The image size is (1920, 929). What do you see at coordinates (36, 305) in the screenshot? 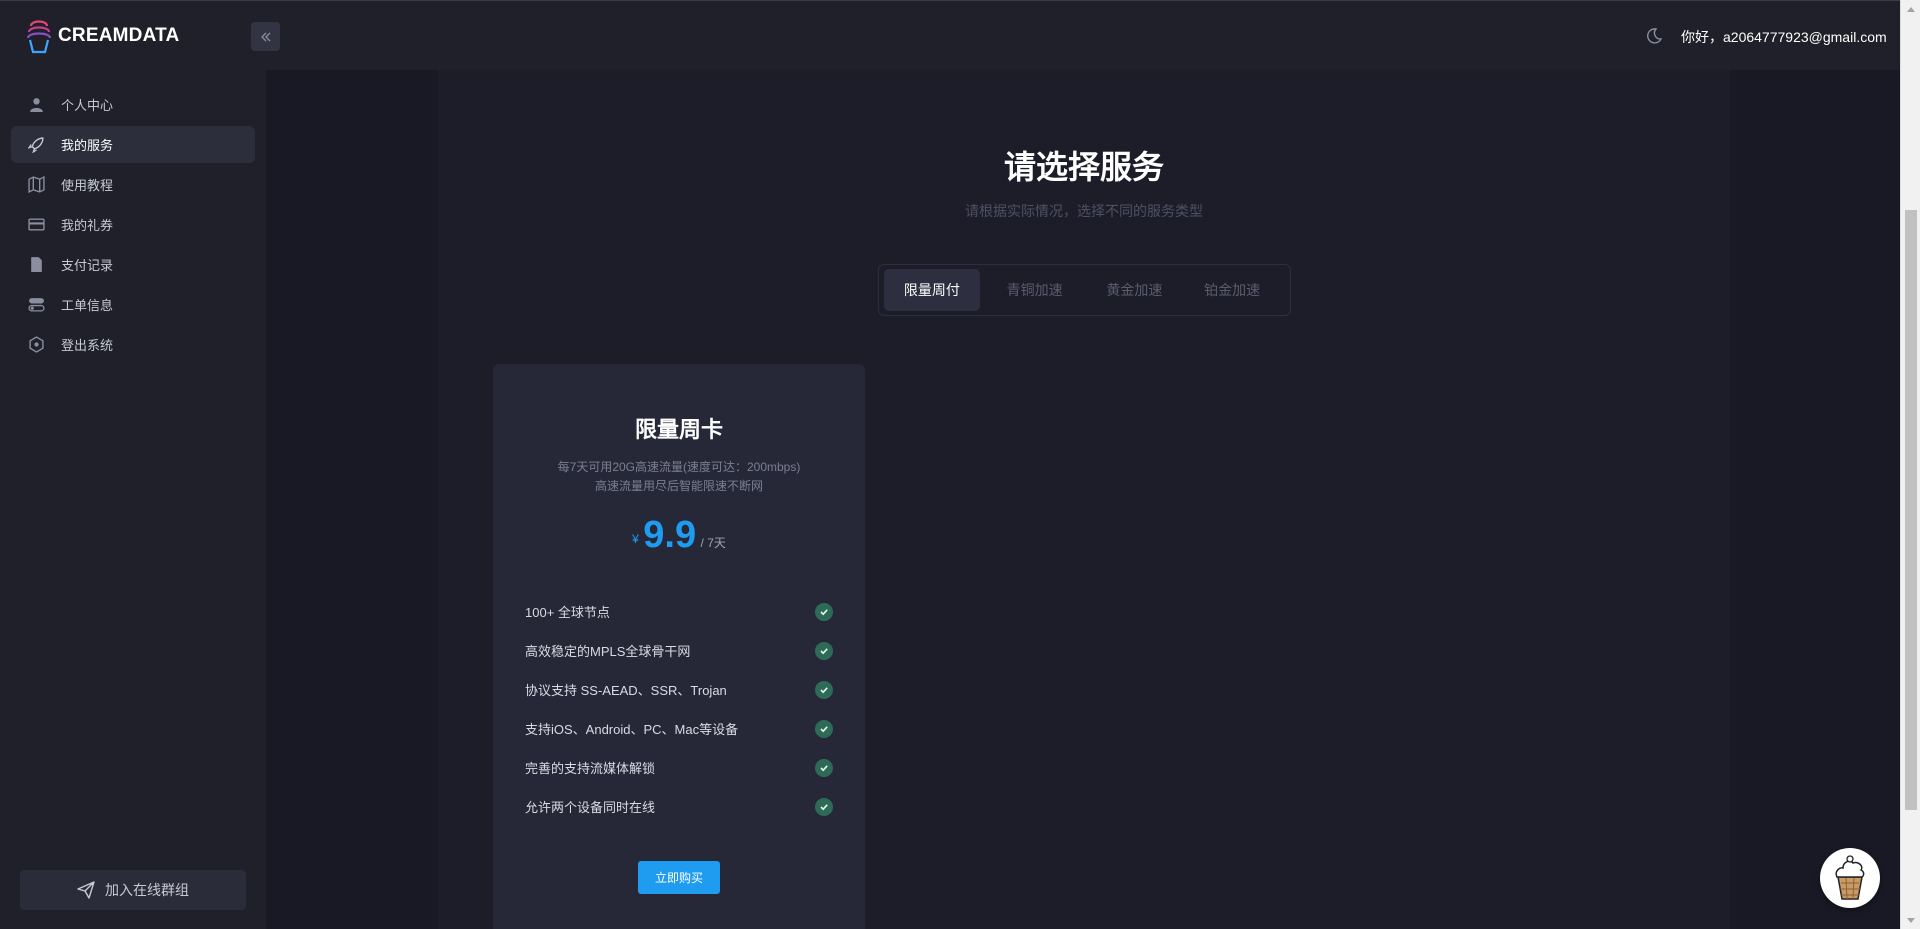
I see `toggle-icon` at bounding box center [36, 305].